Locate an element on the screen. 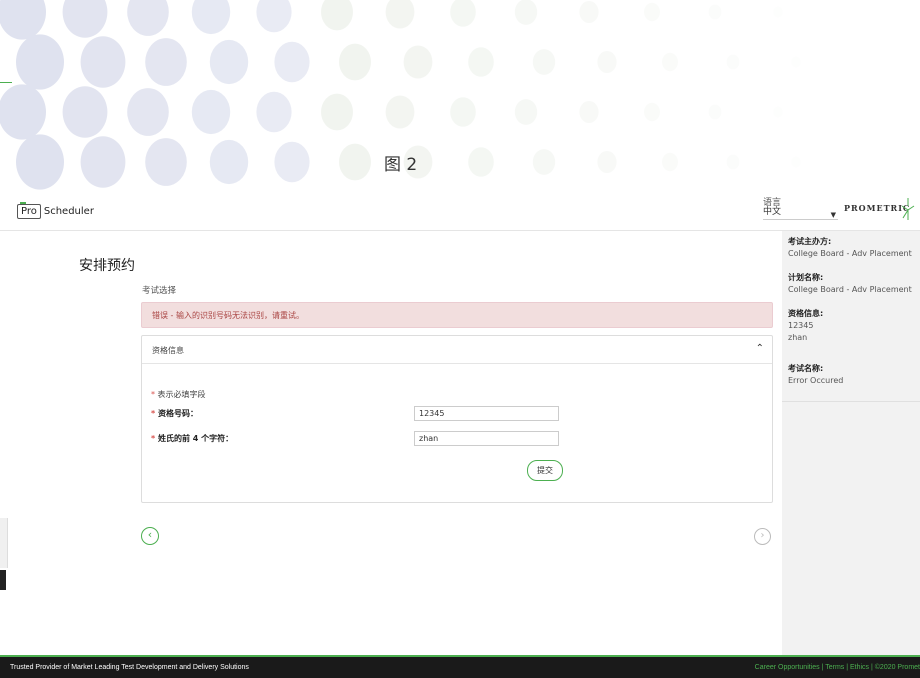 This screenshot has width=920, height=678. error-alert: 错误 - 输入的识别号码无法识别，请重试。 is located at coordinates (457, 315).